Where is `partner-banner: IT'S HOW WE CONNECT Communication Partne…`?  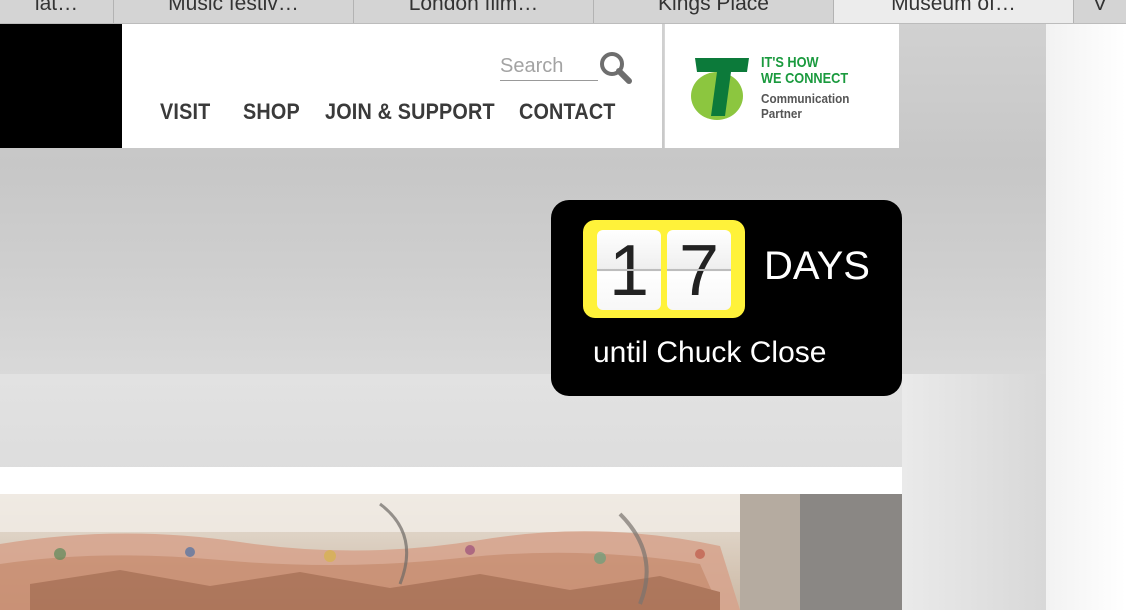
partner-banner: IT'S HOW WE CONNECT Communication Partne… is located at coordinates (781, 86).